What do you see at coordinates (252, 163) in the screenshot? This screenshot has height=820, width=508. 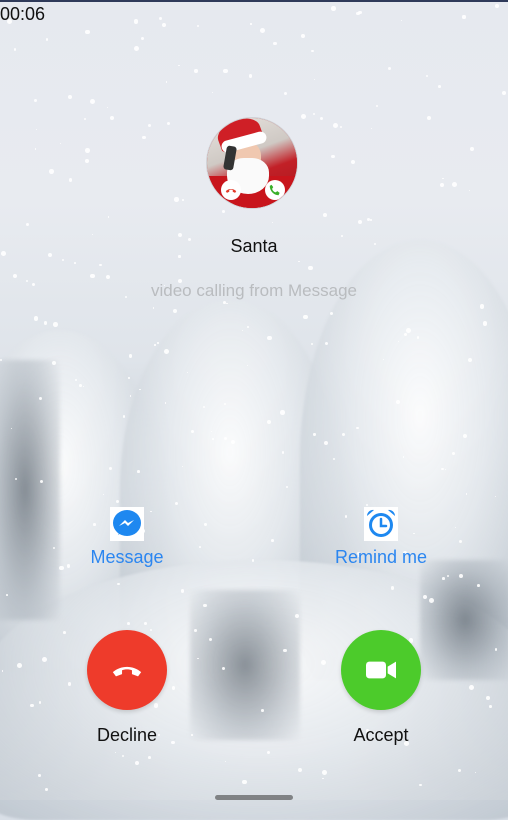 I see `caller-avatar` at bounding box center [252, 163].